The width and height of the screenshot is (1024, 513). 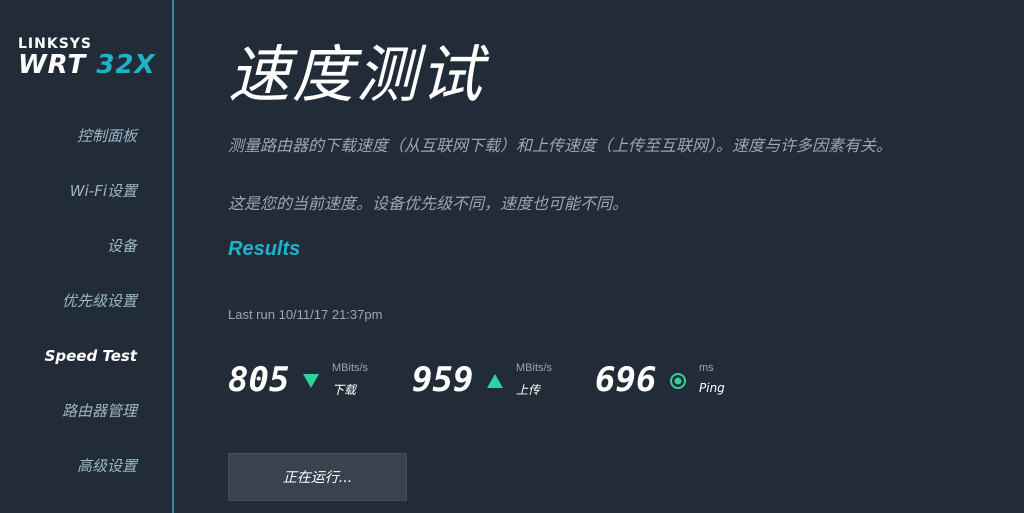 I want to click on ping-value-text: 696, so click(x=626, y=377).